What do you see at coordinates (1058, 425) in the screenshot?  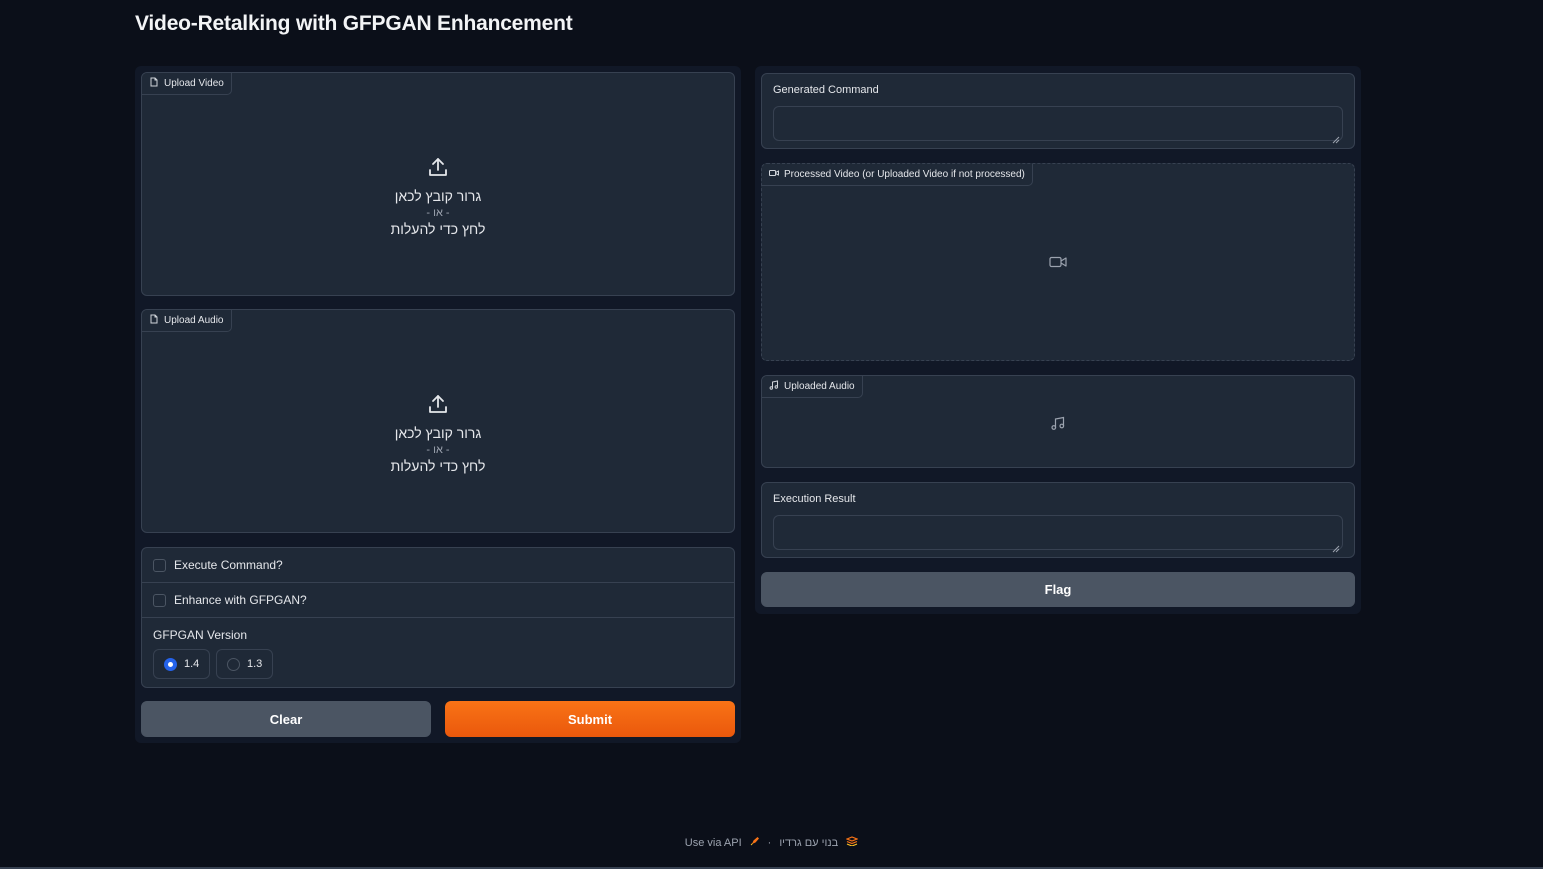 I see `audio-note-icon` at bounding box center [1058, 425].